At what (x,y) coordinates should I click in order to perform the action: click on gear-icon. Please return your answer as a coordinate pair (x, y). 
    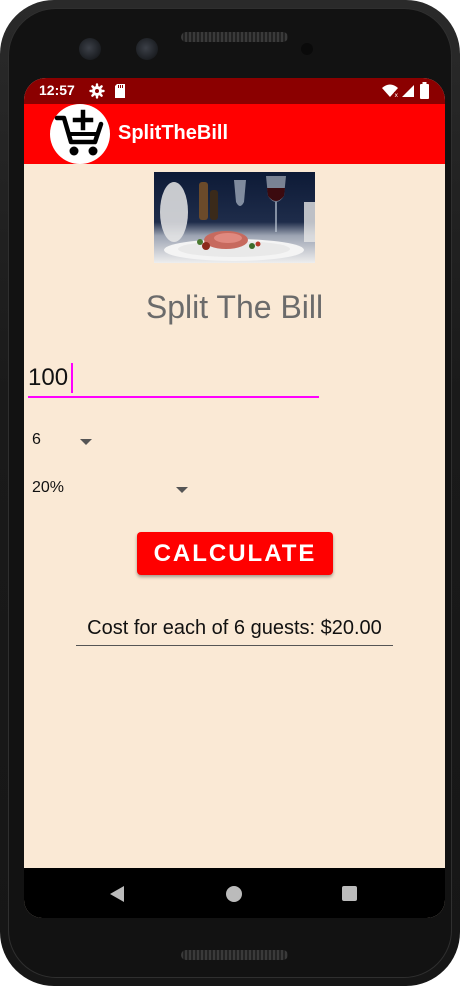
    Looking at the image, I should click on (97, 91).